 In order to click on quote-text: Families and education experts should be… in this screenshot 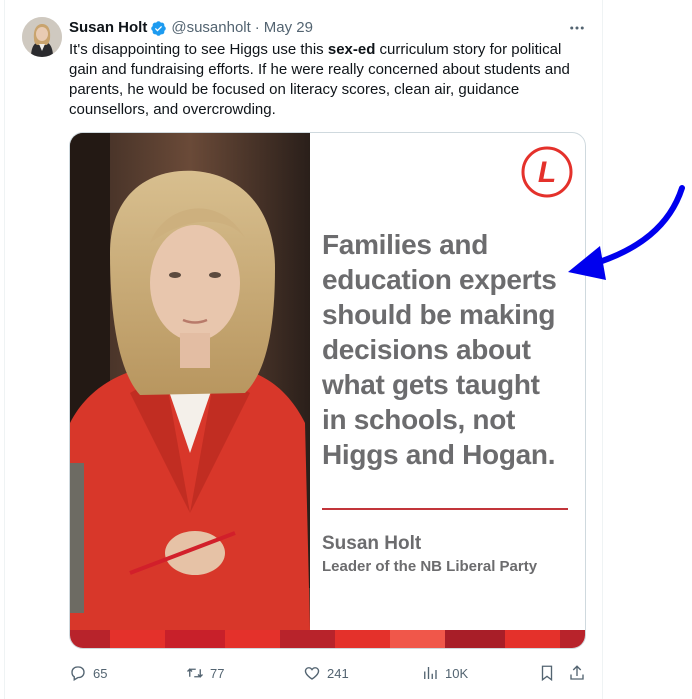, I will do `click(447, 349)`.